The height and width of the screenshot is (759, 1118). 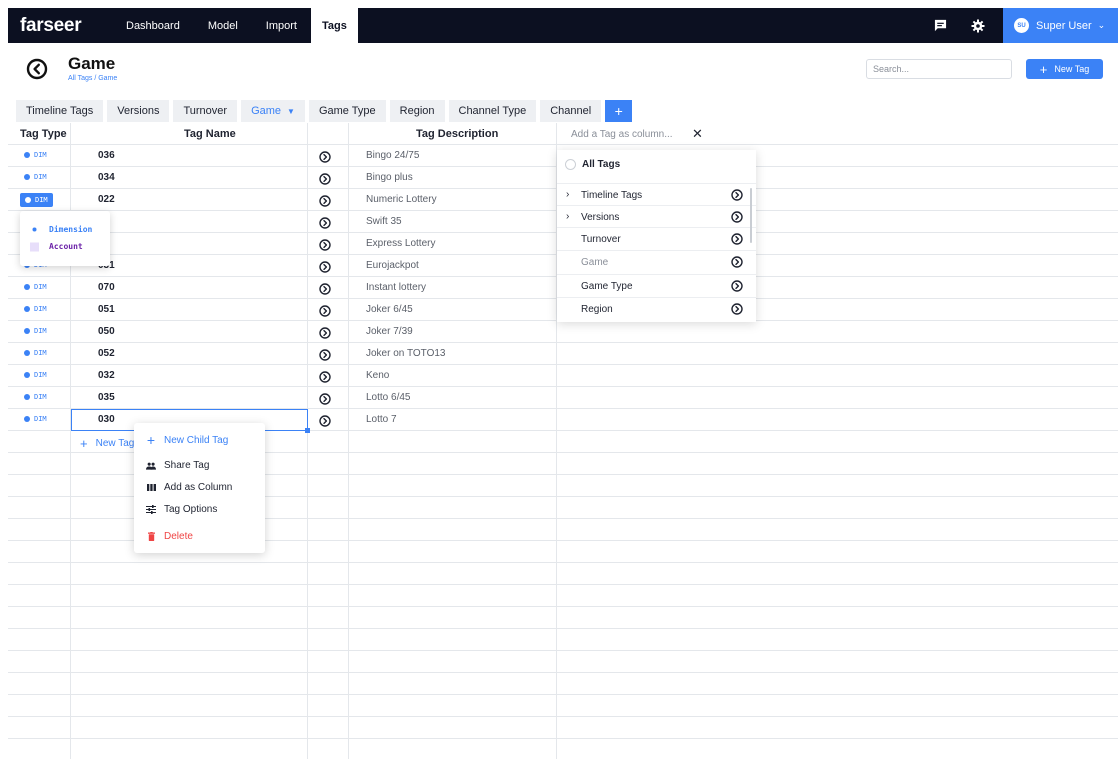 I want to click on tag-tree-item: Region, so click(x=656, y=308).